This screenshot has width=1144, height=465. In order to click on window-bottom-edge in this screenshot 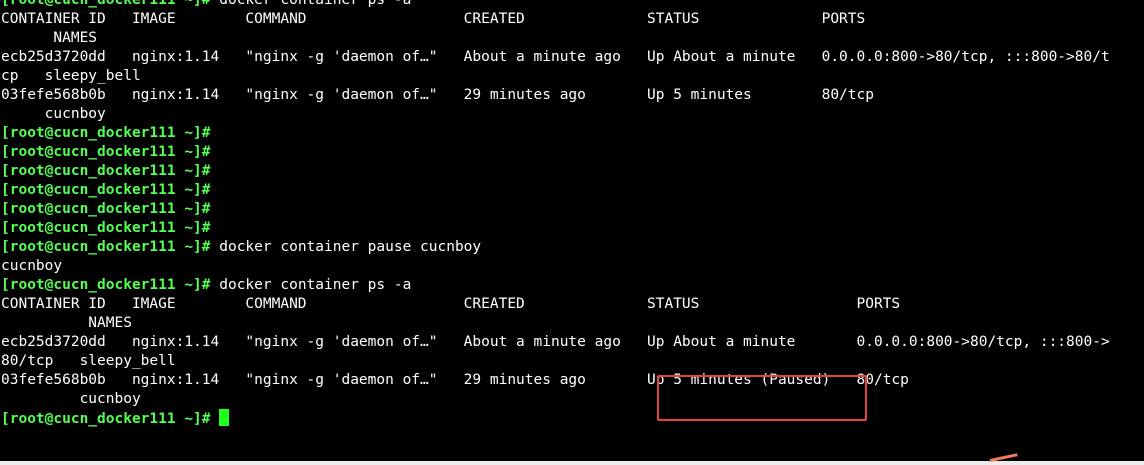, I will do `click(572, 463)`.